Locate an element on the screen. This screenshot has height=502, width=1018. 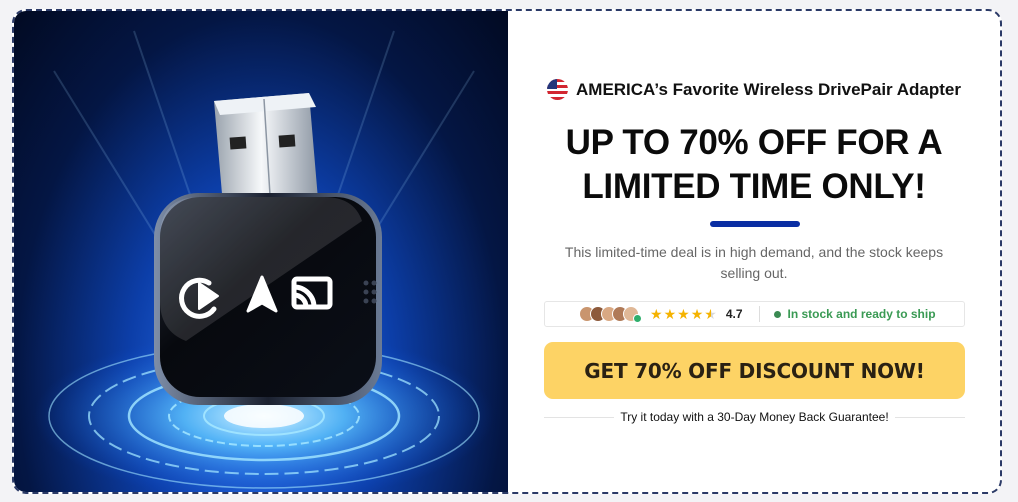
customer-avatars is located at coordinates (610, 314).